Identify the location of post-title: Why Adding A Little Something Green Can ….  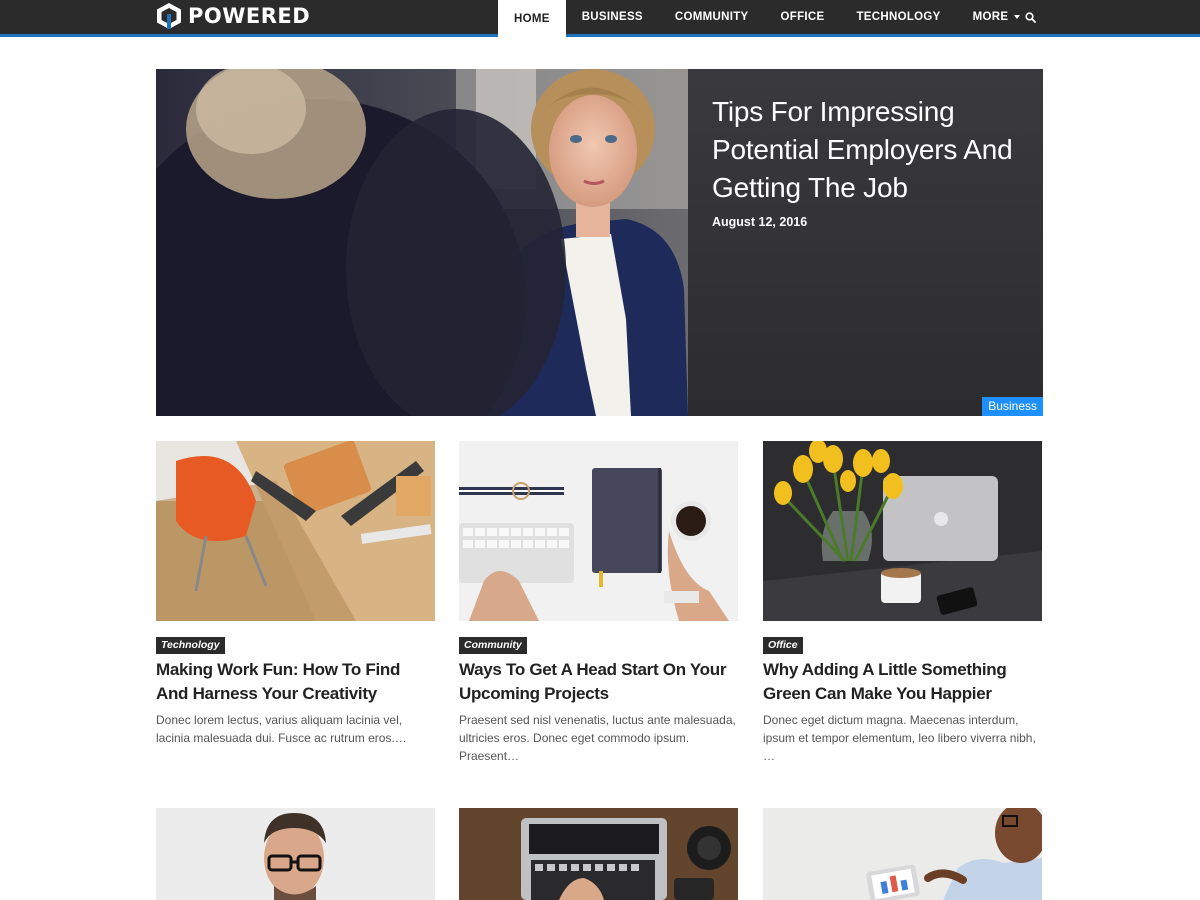
(902, 682).